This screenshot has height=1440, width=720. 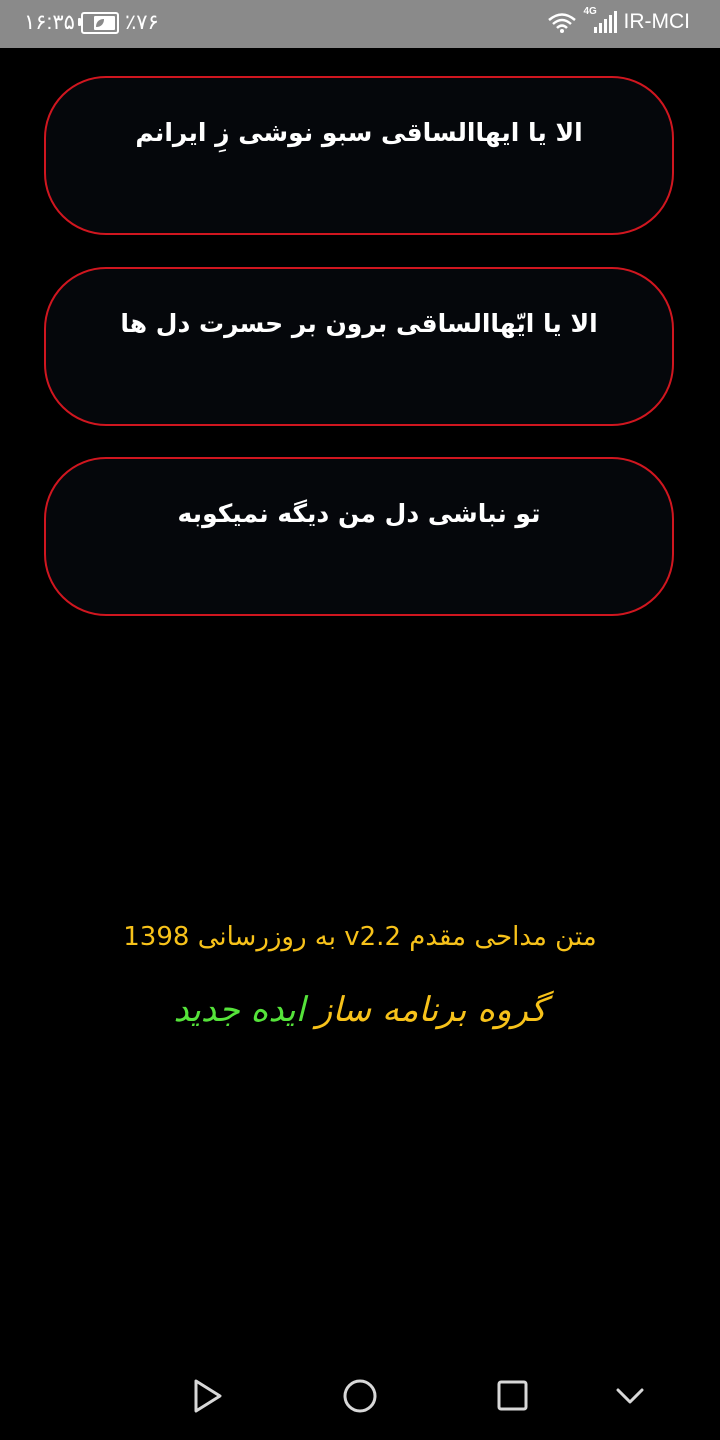 I want to click on cellular-signal-icon: 4G, so click(x=601, y=20).